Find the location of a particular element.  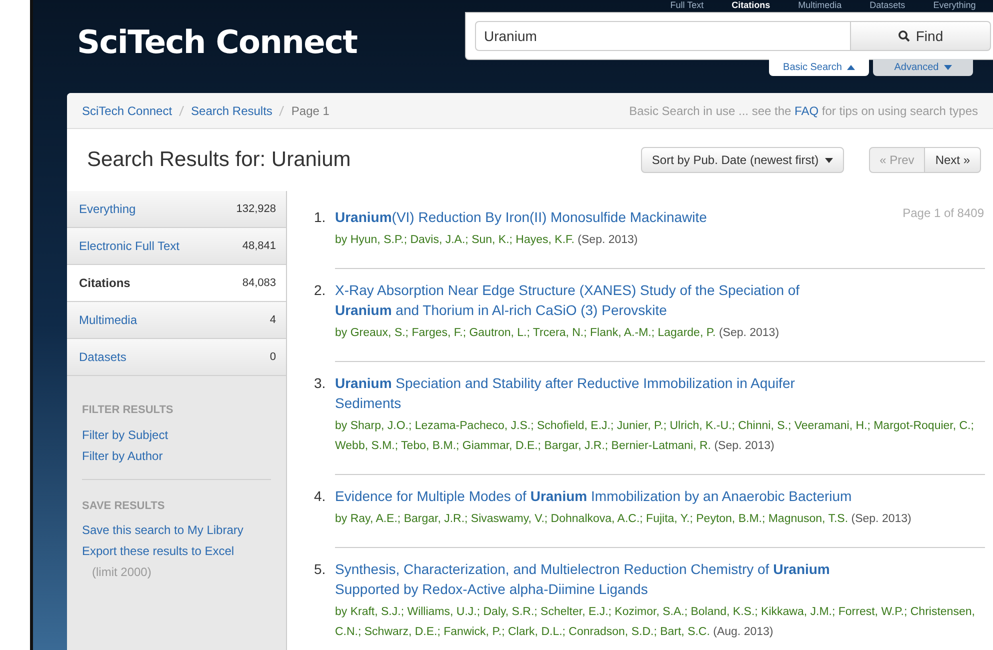

page-count: Page 1 of 8409 is located at coordinates (943, 213).